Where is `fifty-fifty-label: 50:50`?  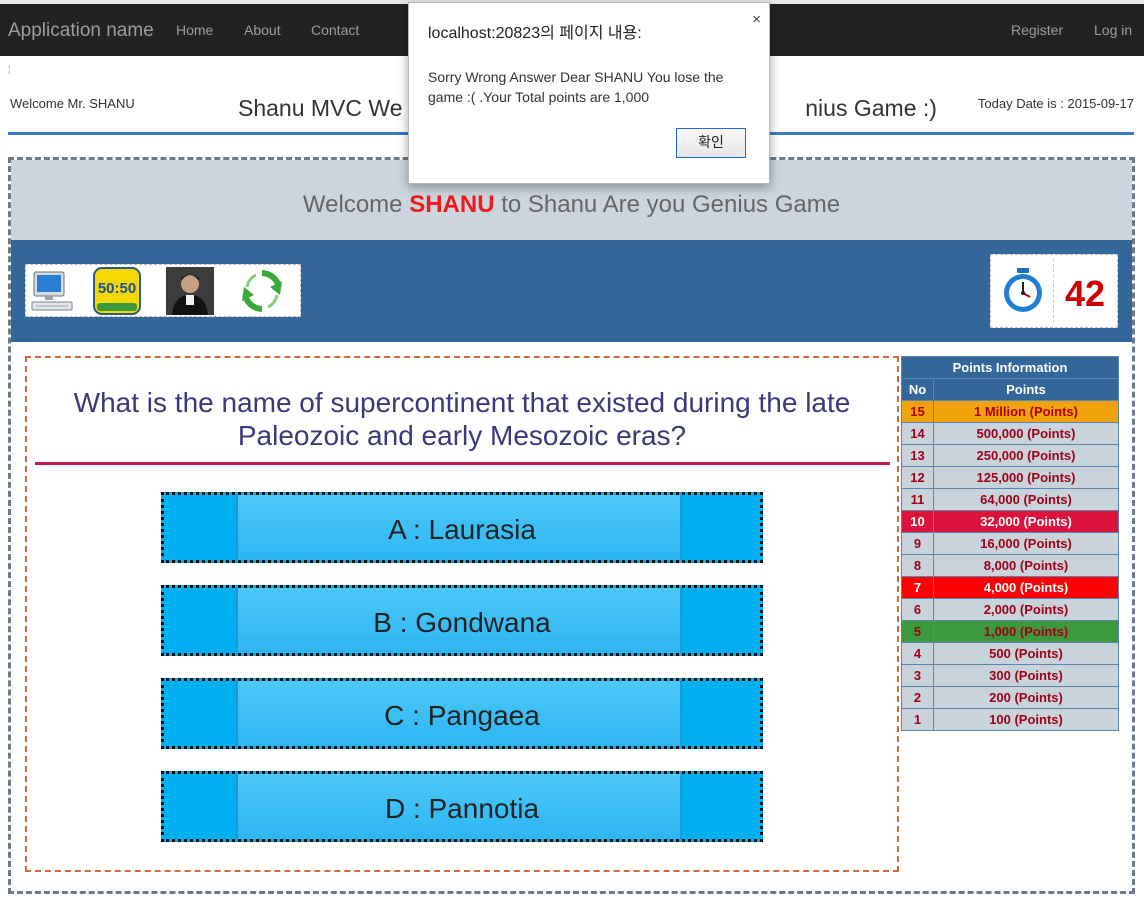 fifty-fifty-label: 50:50 is located at coordinates (117, 288).